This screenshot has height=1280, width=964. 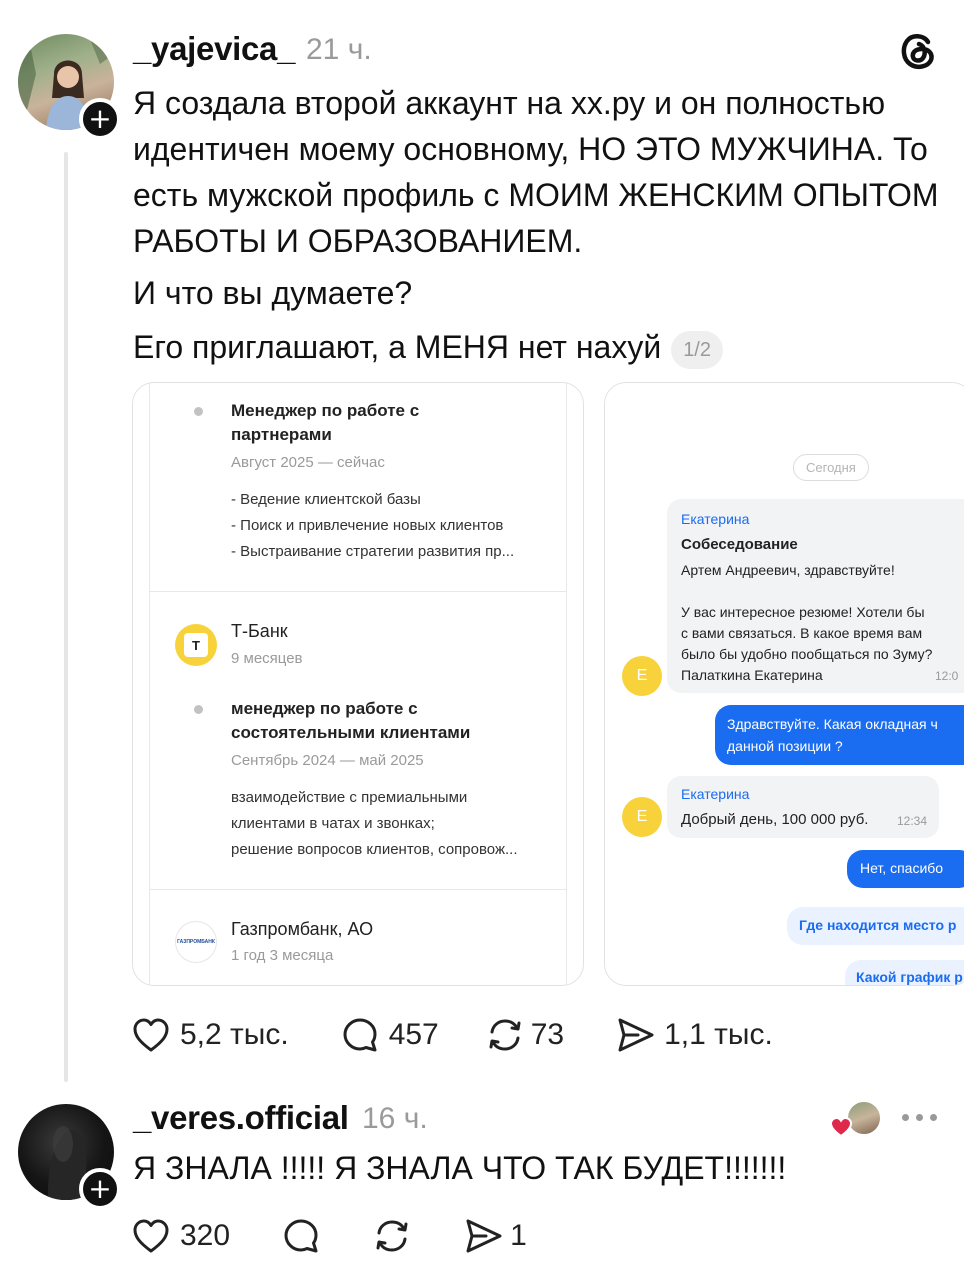 What do you see at coordinates (832, 724) in the screenshot?
I see `outgoing-line-1: Здравствуйте. Какая окладная ч` at bounding box center [832, 724].